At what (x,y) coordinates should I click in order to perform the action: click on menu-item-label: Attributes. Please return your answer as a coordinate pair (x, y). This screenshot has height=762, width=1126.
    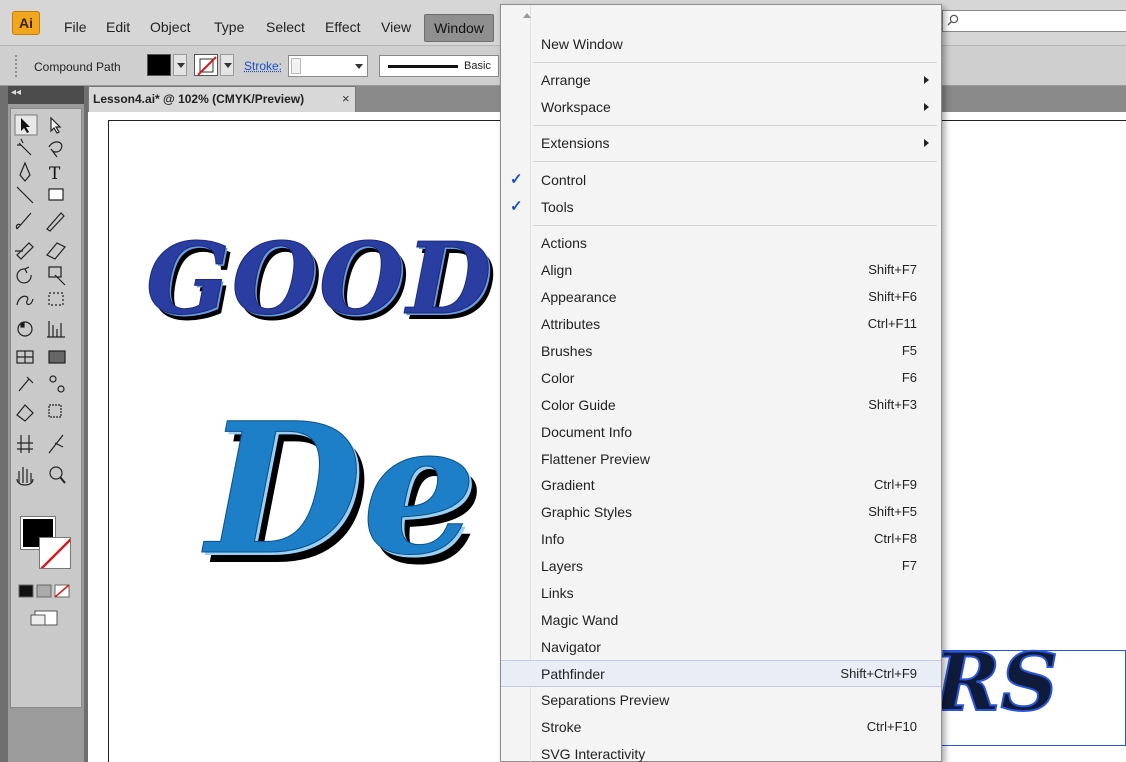
    Looking at the image, I should click on (571, 324).